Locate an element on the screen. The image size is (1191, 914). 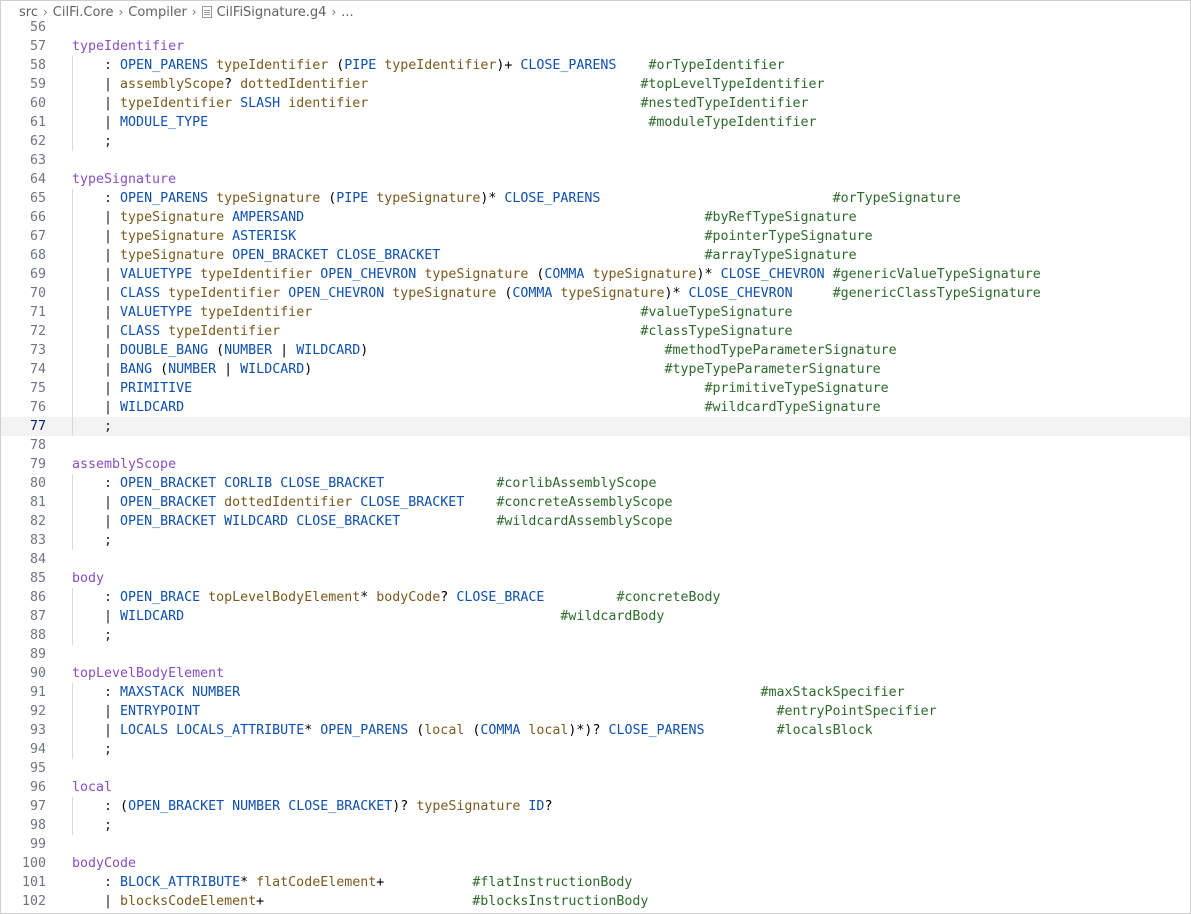
code-token: )* is located at coordinates (708, 274).